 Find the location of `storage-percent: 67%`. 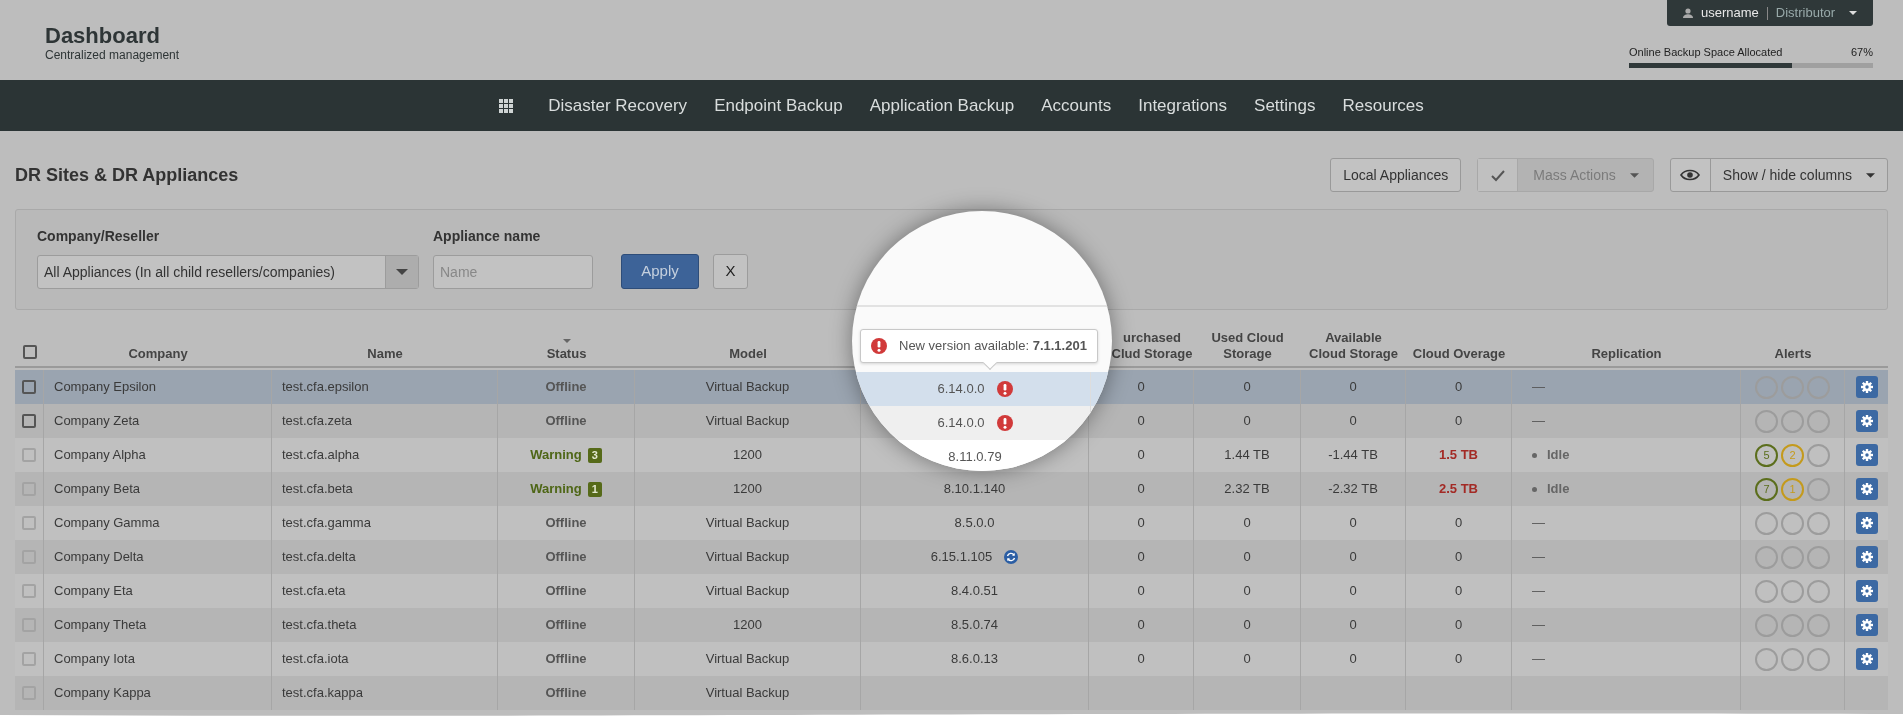

storage-percent: 67% is located at coordinates (1861, 52).